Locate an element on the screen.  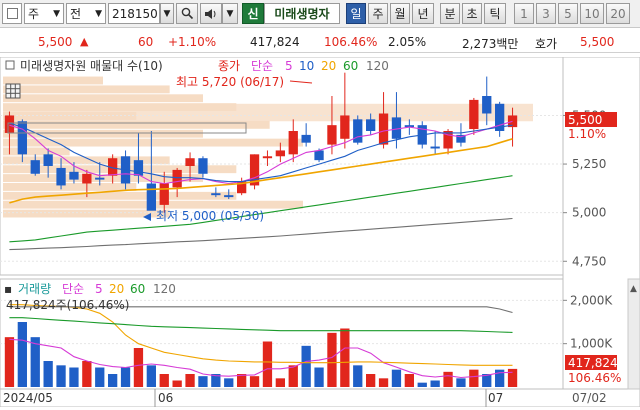
count-20: 20 is located at coordinates (618, 13).